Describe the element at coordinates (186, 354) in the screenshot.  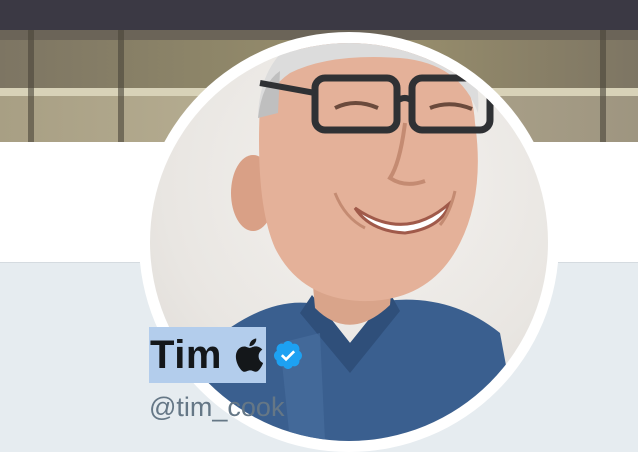
I see `display-name-text: Tim` at that location.